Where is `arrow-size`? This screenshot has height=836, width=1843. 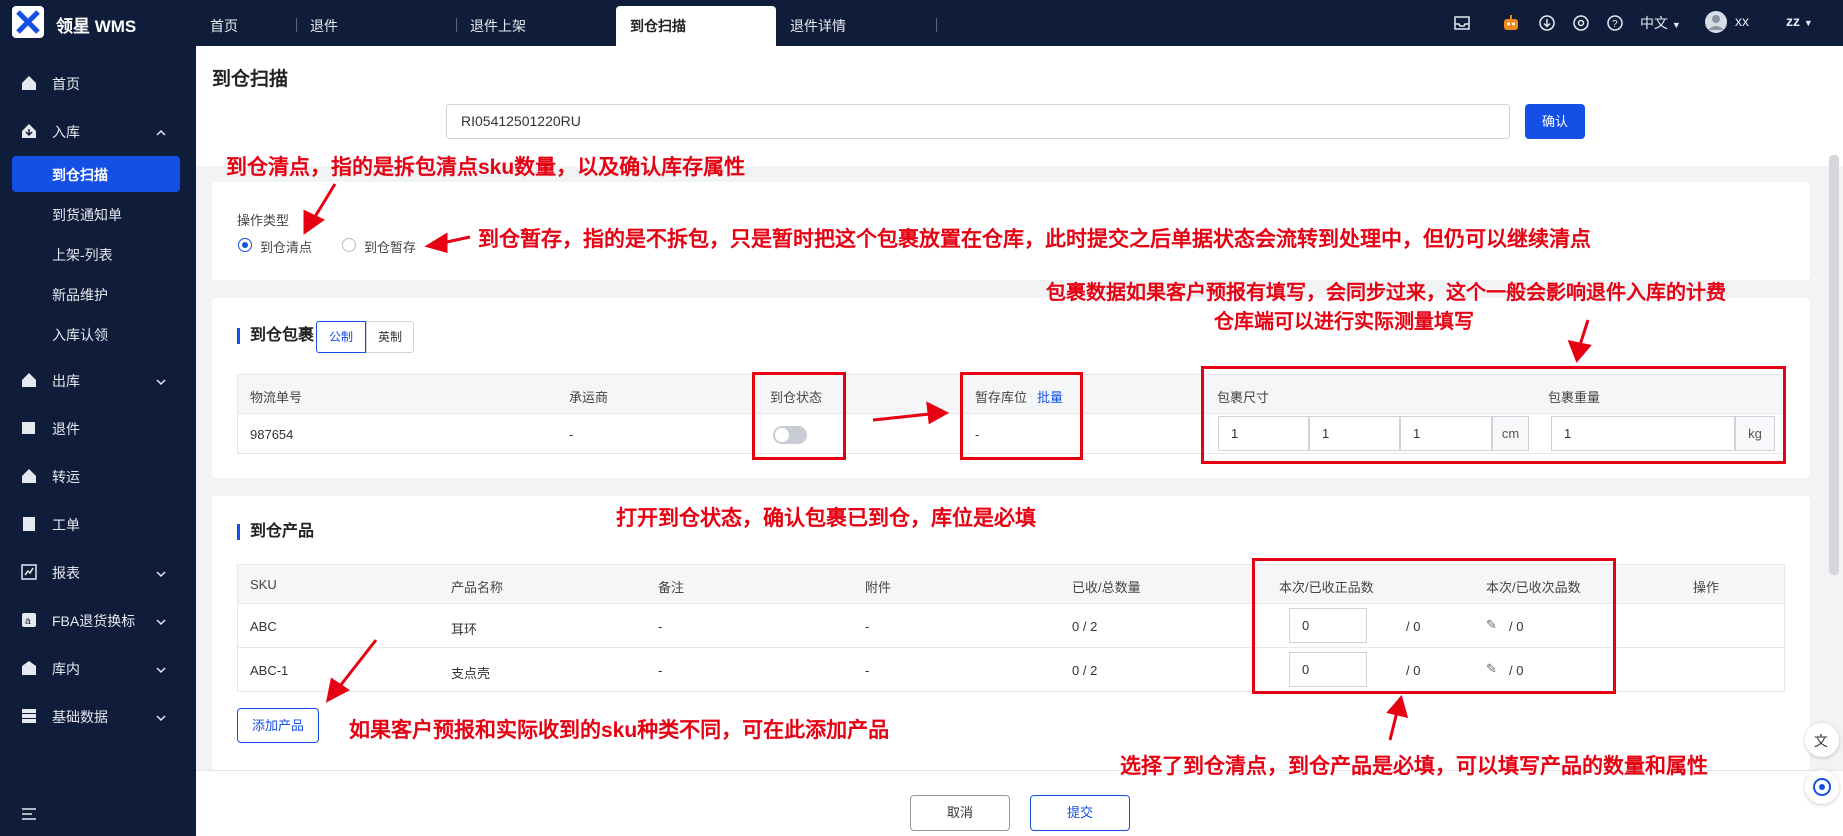 arrow-size is located at coordinates (1584, 332).